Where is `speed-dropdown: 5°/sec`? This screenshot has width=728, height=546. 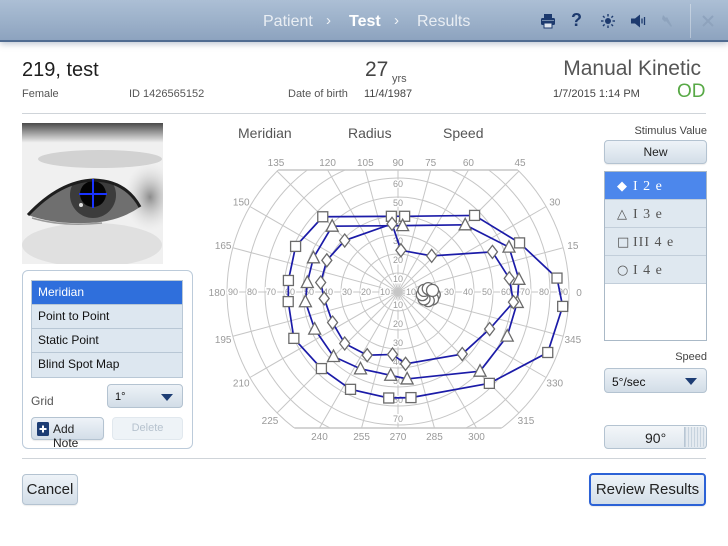 speed-dropdown: 5°/sec is located at coordinates (655, 380).